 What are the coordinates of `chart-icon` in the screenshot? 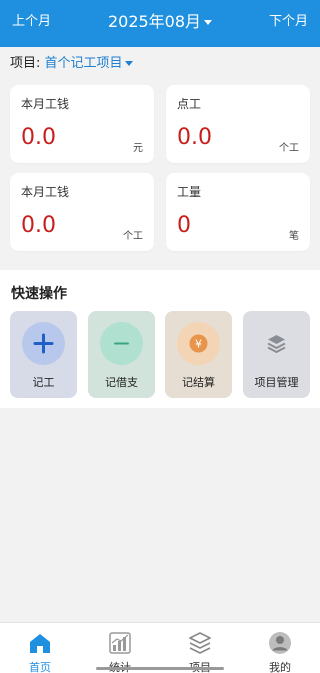 It's located at (120, 643).